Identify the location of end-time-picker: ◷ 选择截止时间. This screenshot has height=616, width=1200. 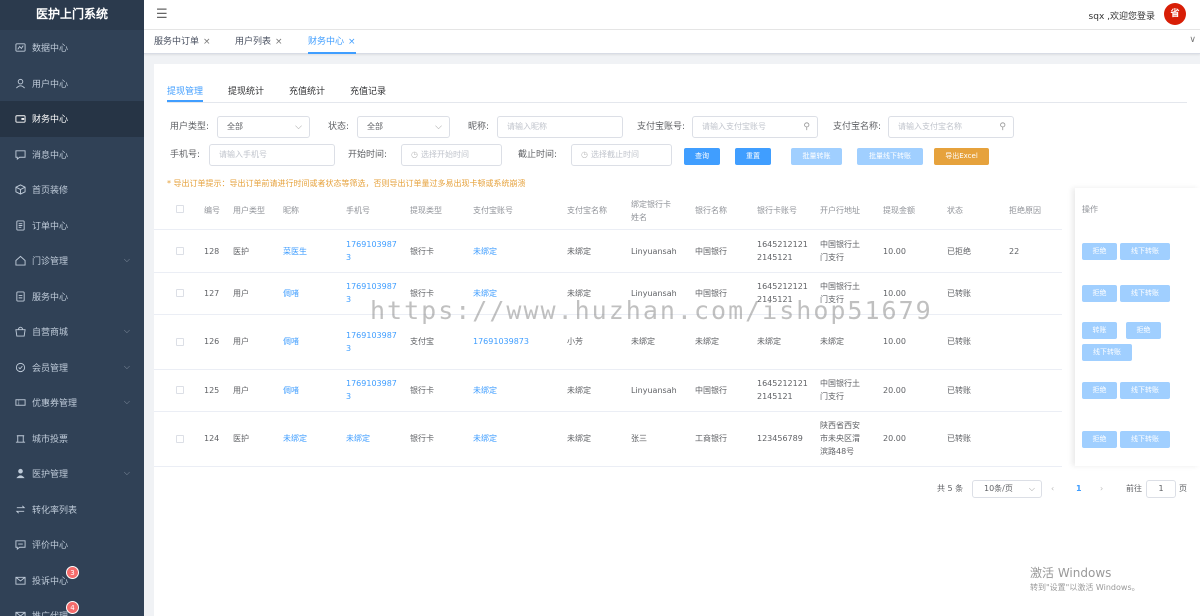
(621, 155).